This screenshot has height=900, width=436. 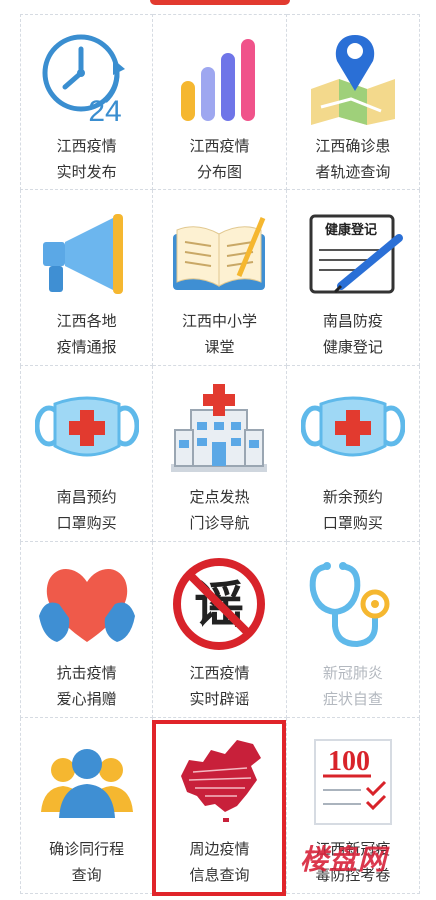 I want to click on tile-label: 南昌预约 口罩购买, so click(x=86, y=510).